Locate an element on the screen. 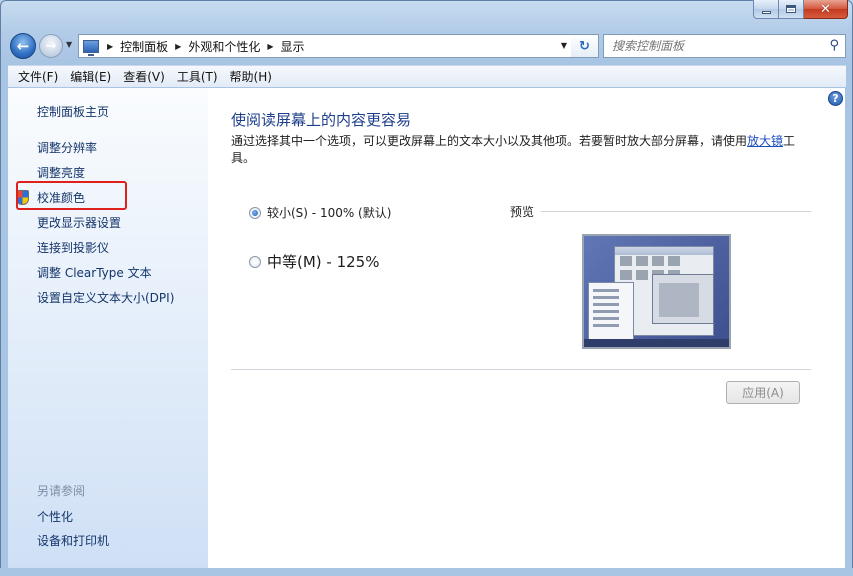  option-smaller: 较小(S) - 100% (默认) is located at coordinates (320, 212).